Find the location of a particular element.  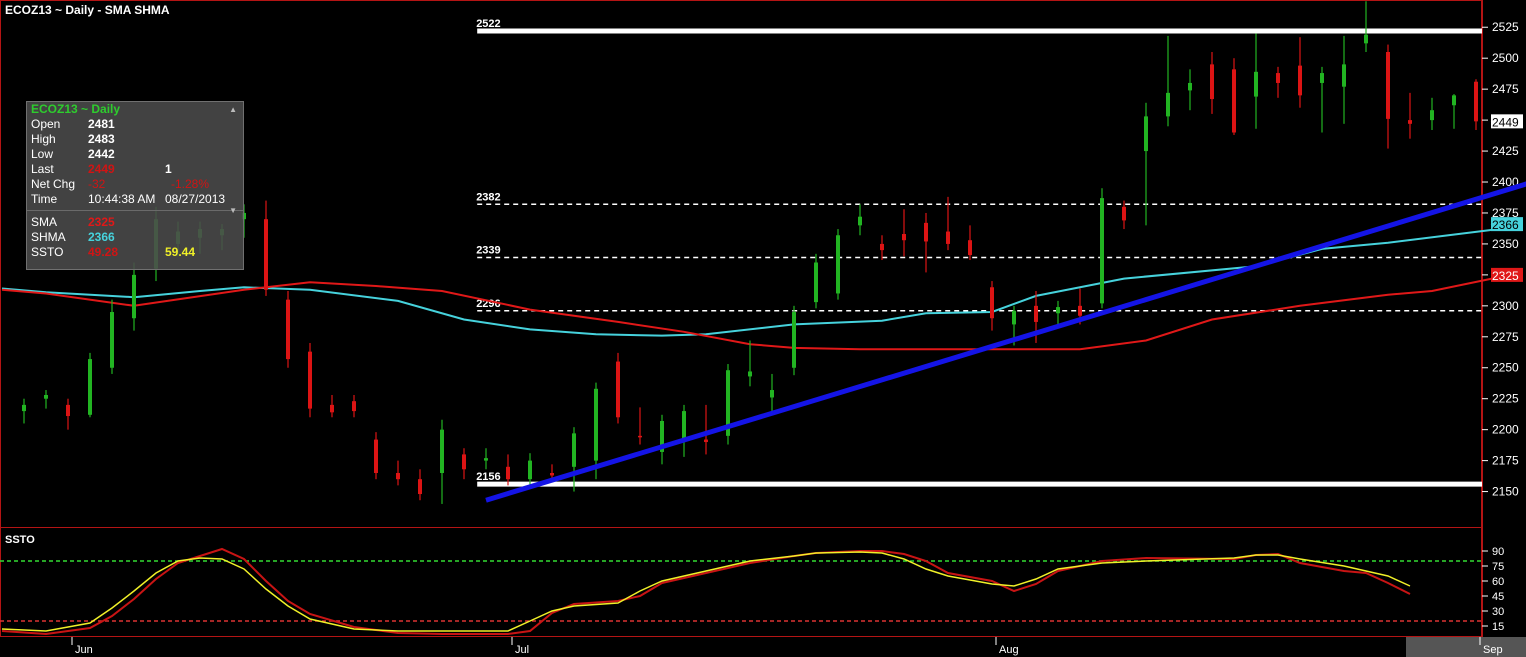

price-tick-label: 2425 is located at coordinates (1505, 151).